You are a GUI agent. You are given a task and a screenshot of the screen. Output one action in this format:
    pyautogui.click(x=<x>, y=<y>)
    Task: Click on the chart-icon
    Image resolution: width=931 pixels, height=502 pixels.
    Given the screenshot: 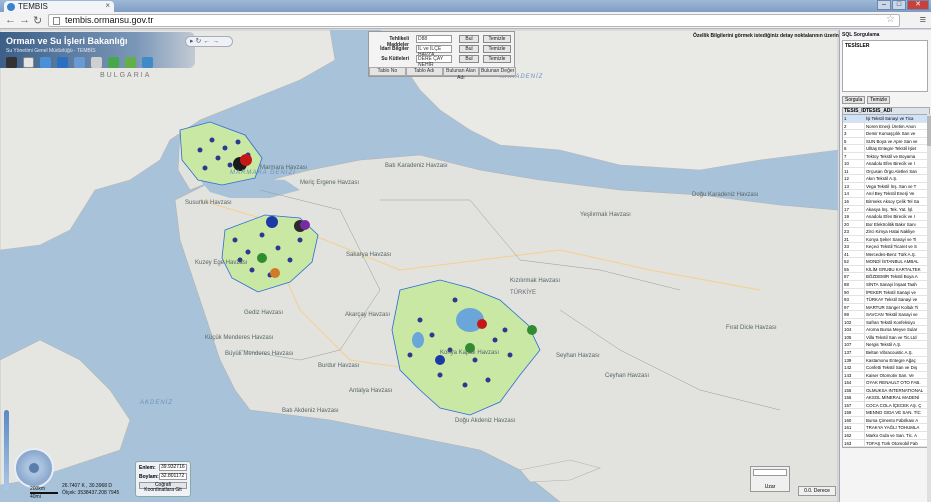 What is the action you would take?
    pyautogui.click(x=113, y=62)
    